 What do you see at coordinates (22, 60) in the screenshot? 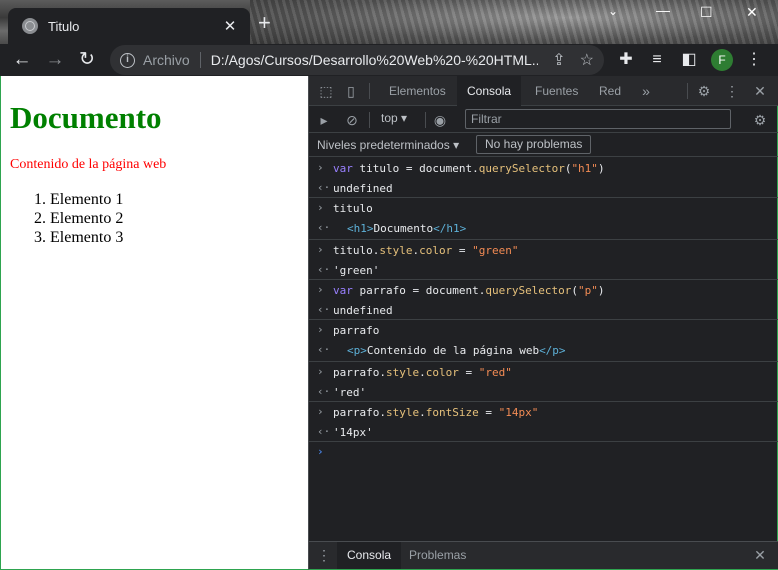
I see `back-arrow-icon: ←` at bounding box center [22, 60].